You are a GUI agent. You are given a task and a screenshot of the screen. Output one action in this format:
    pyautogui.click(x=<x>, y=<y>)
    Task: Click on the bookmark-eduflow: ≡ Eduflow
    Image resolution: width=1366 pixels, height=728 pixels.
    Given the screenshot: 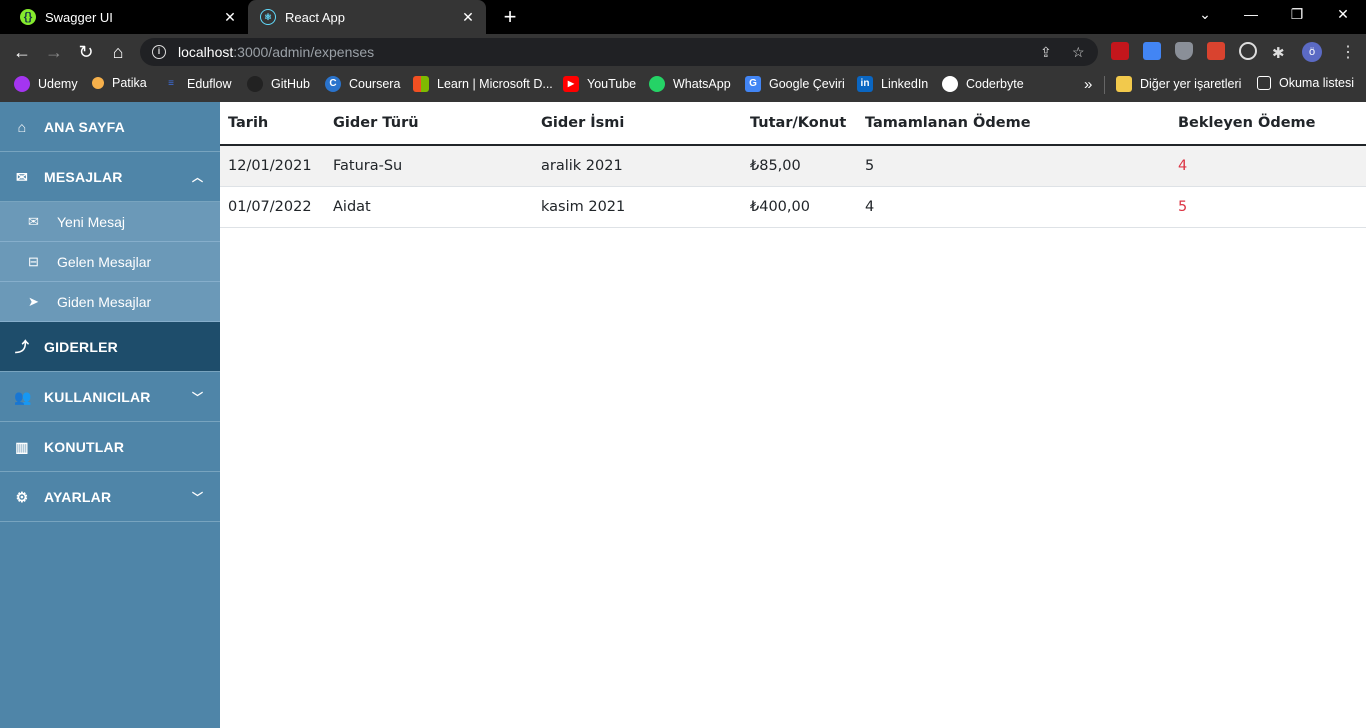 What is the action you would take?
    pyautogui.click(x=197, y=84)
    